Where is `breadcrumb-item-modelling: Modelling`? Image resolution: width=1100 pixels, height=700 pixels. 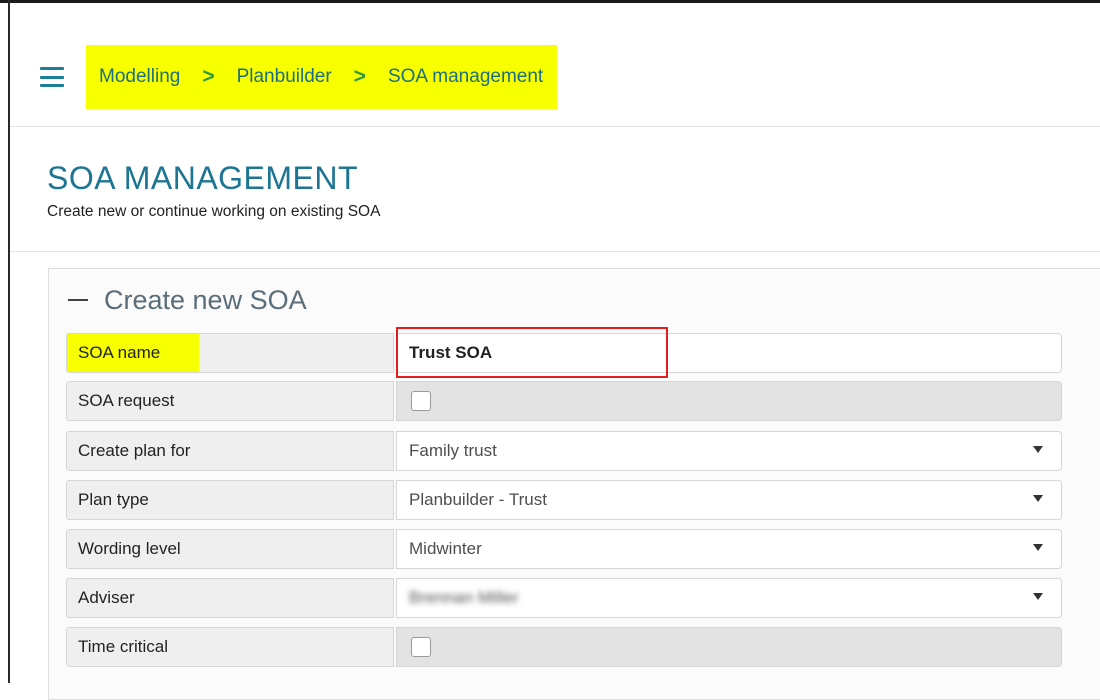 breadcrumb-item-modelling: Modelling is located at coordinates (139, 77).